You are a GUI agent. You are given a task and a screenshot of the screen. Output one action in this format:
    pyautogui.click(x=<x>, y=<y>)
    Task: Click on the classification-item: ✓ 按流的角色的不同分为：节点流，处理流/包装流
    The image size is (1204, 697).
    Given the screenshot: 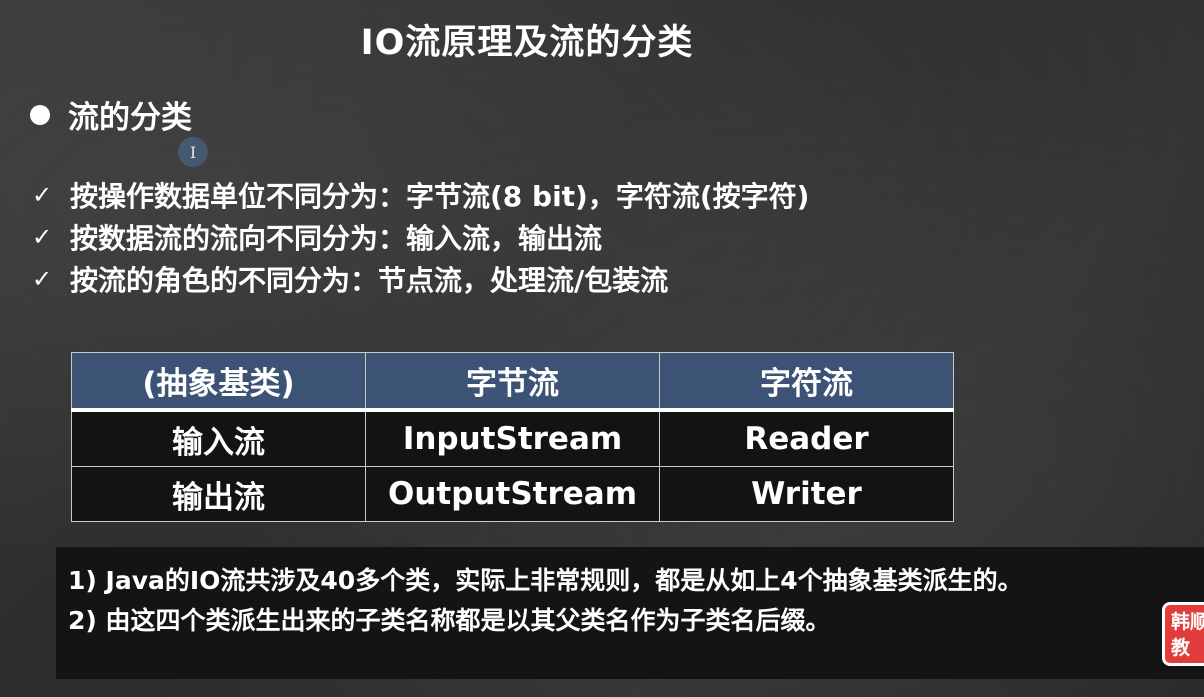 What is the action you would take?
    pyautogui.click(x=420, y=279)
    